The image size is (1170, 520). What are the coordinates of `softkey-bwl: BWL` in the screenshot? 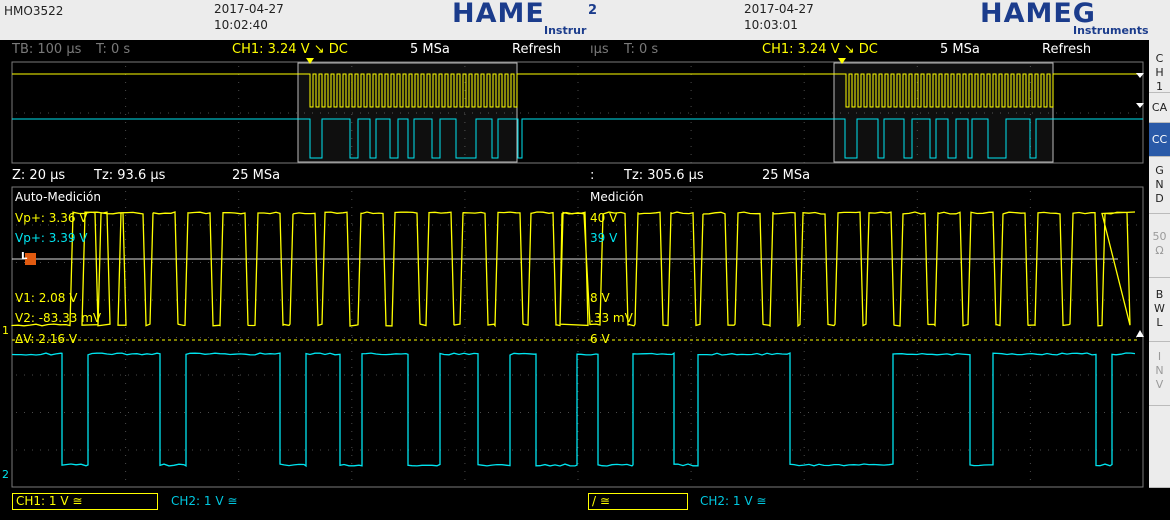 It's located at (1159, 310).